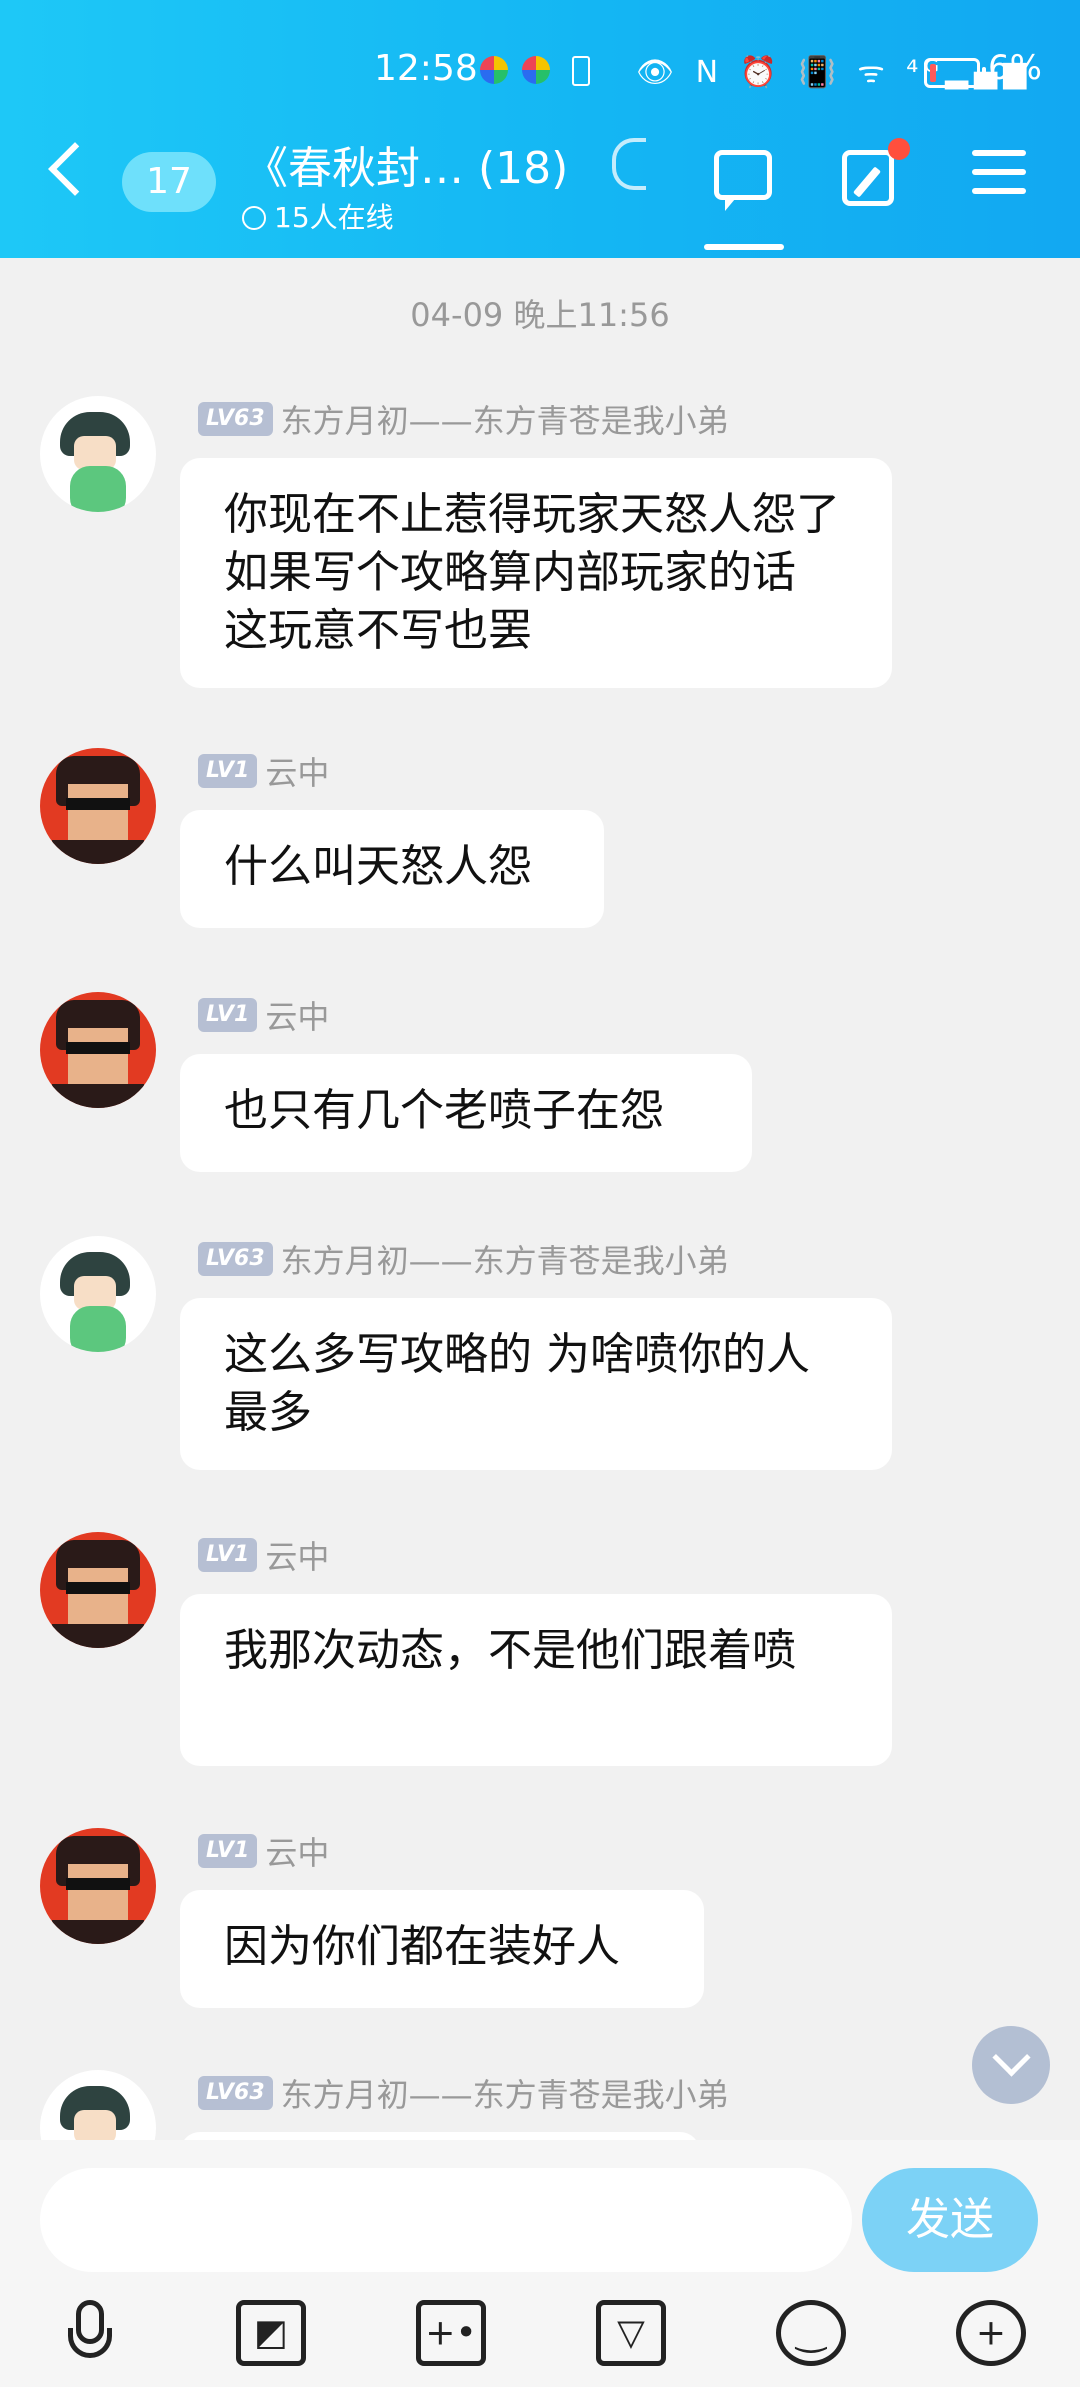  Describe the element at coordinates (540, 315) in the screenshot. I see `message-timestamp: 04-09 晚上11:56` at that location.